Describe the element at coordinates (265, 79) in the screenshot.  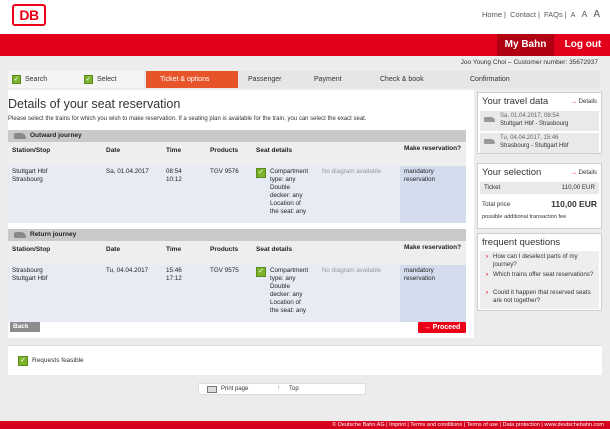
I see `step-passenger: Passenger` at that location.